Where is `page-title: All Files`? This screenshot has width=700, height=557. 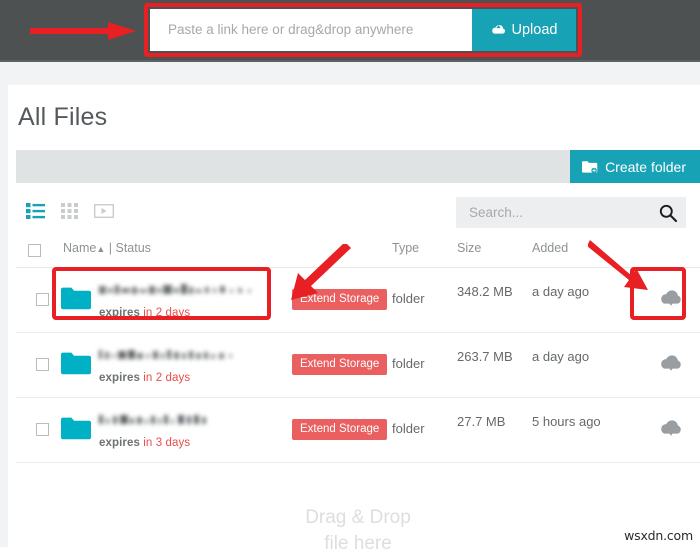 page-title: All Files is located at coordinates (63, 117).